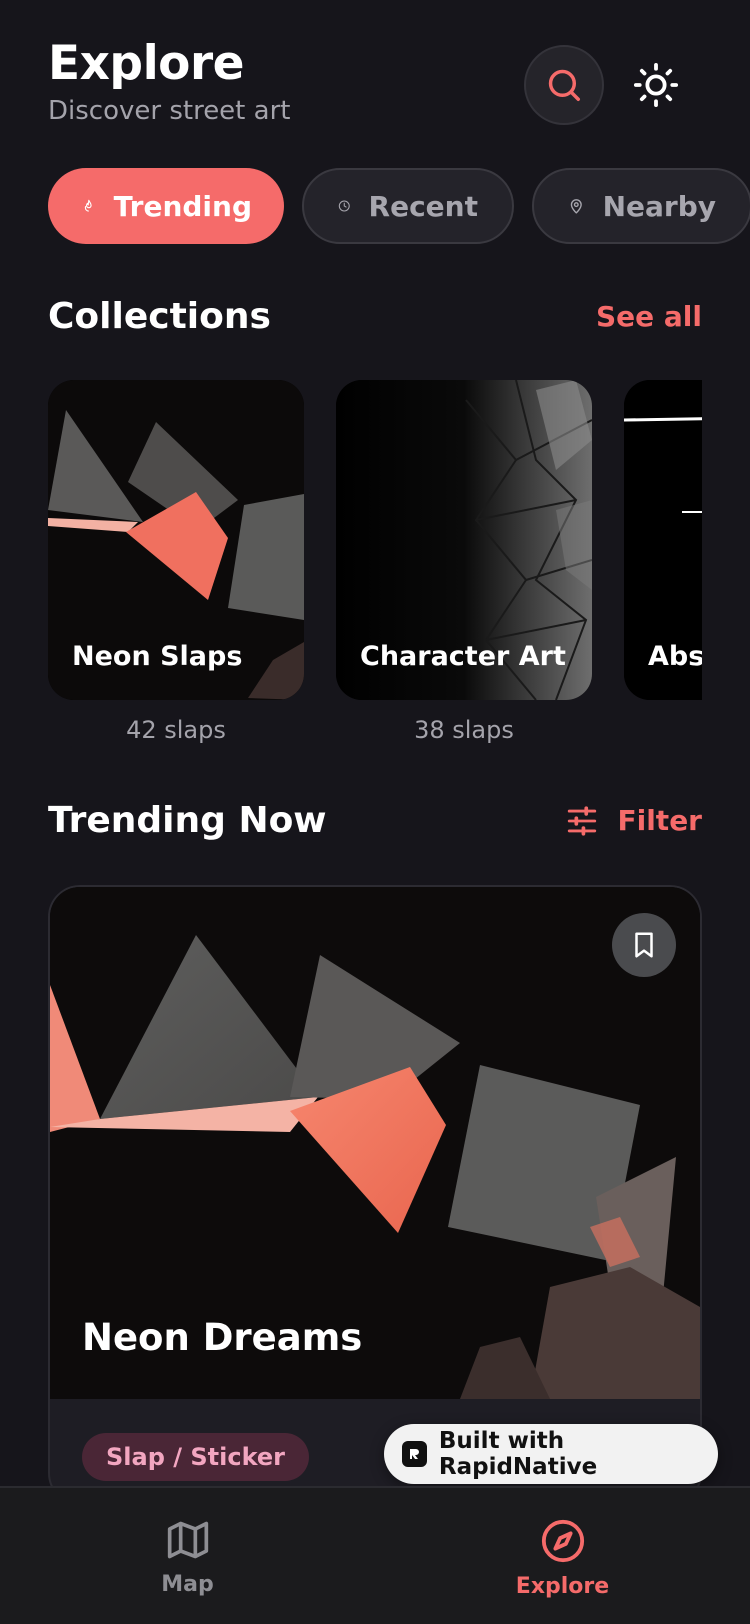 The image size is (750, 1624). Describe the element at coordinates (675, 656) in the screenshot. I see `collection-name: Abstract` at that location.